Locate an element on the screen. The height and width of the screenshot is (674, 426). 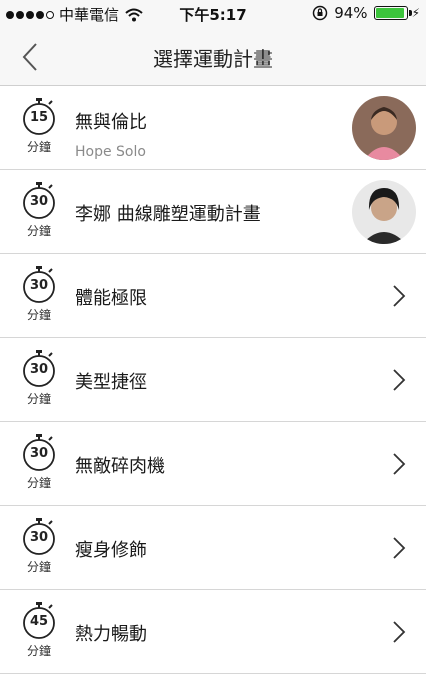
plan-duration: 15 is located at coordinates (39, 117).